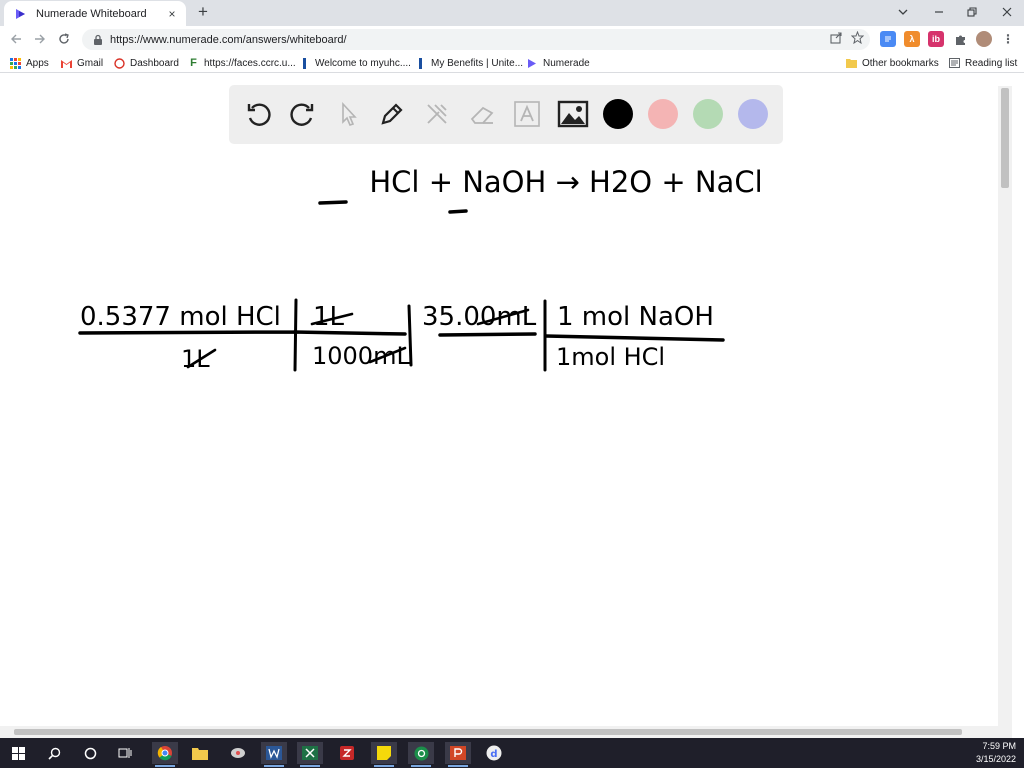 This screenshot has width=1024, height=768. I want to click on numerade-favicon-icon, so click(20, 13).